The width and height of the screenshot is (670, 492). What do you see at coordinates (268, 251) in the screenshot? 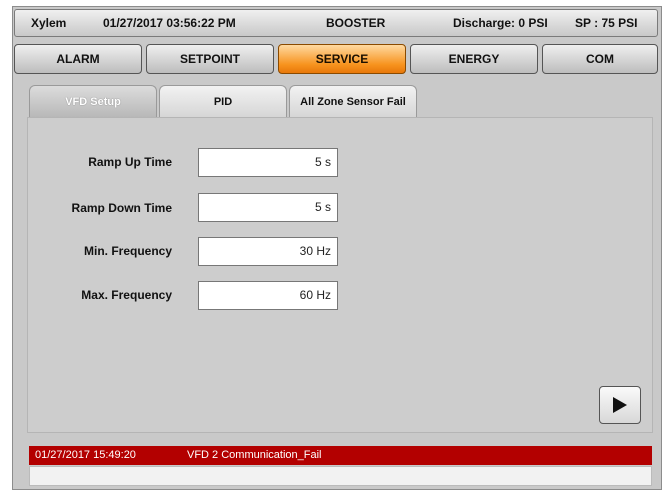
I see `min-frequency-field: 30 Hz` at bounding box center [268, 251].